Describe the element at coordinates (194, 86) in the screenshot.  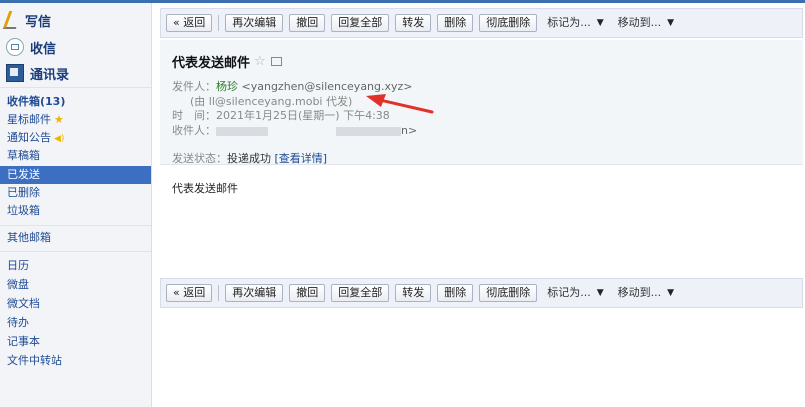
I see `from-label: 发件人：` at that location.